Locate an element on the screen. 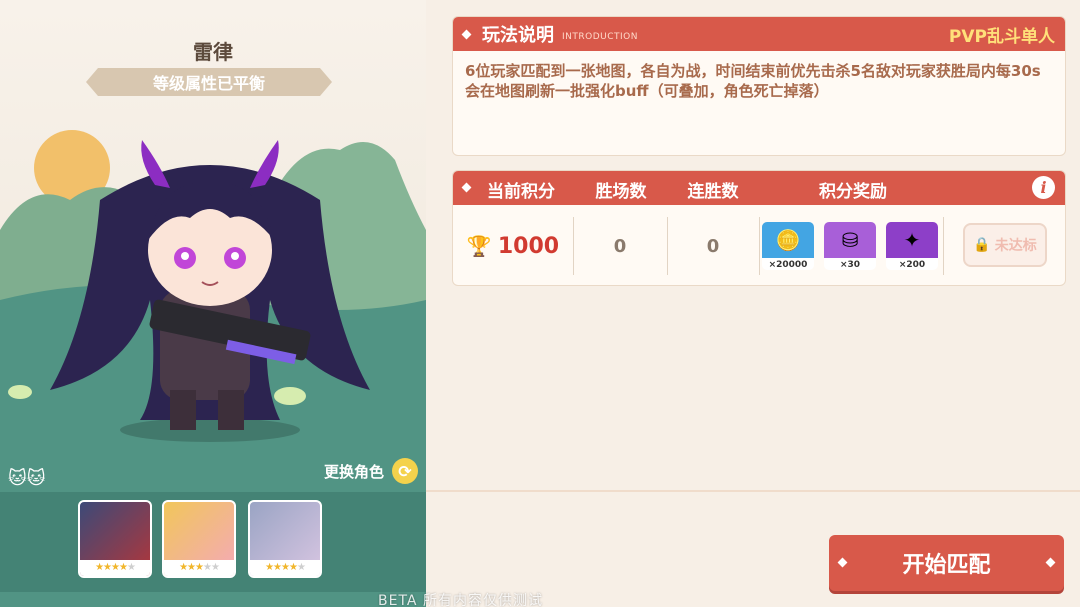 This screenshot has width=1080, height=607. introduction-title: 玩法说明 is located at coordinates (518, 35).